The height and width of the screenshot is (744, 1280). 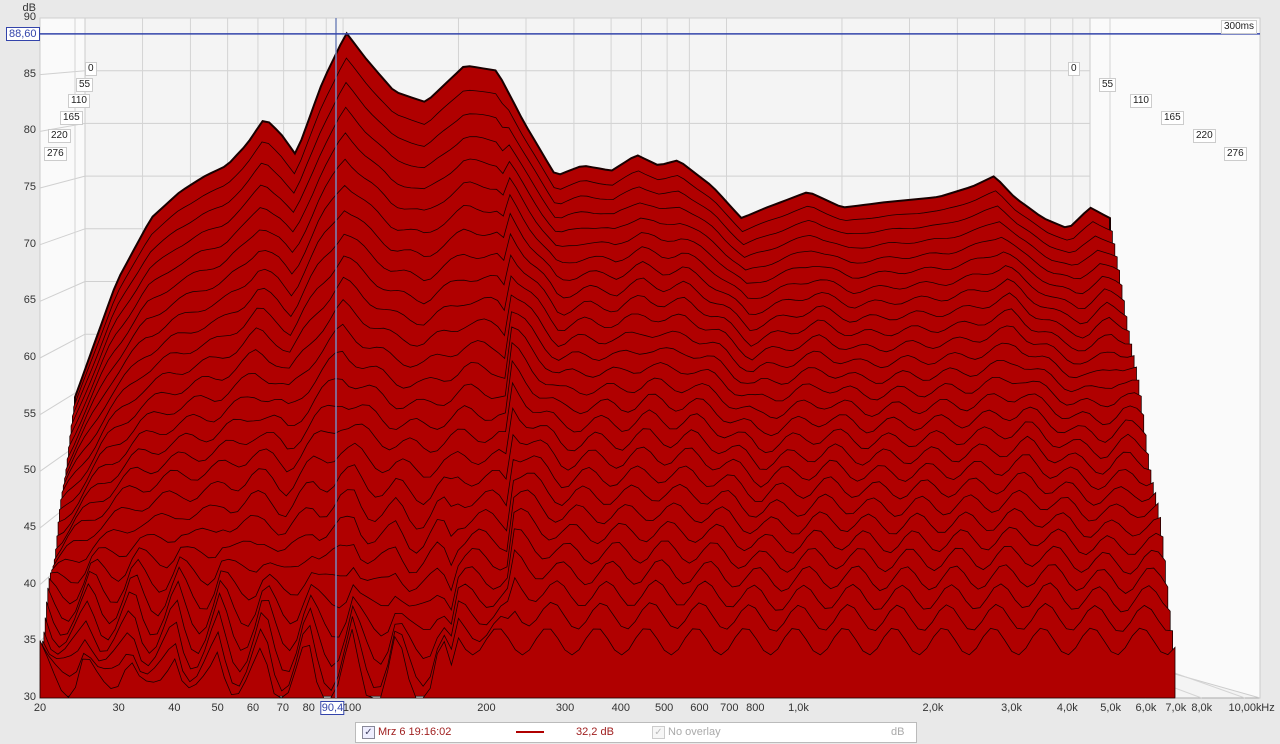 What do you see at coordinates (1172, 118) in the screenshot?
I see `time-label-right: 165` at bounding box center [1172, 118].